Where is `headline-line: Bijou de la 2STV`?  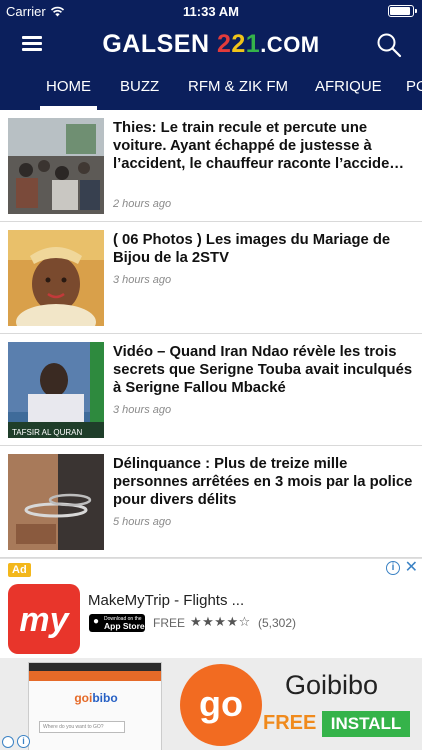 headline-line: Bijou de la 2STV is located at coordinates (171, 258).